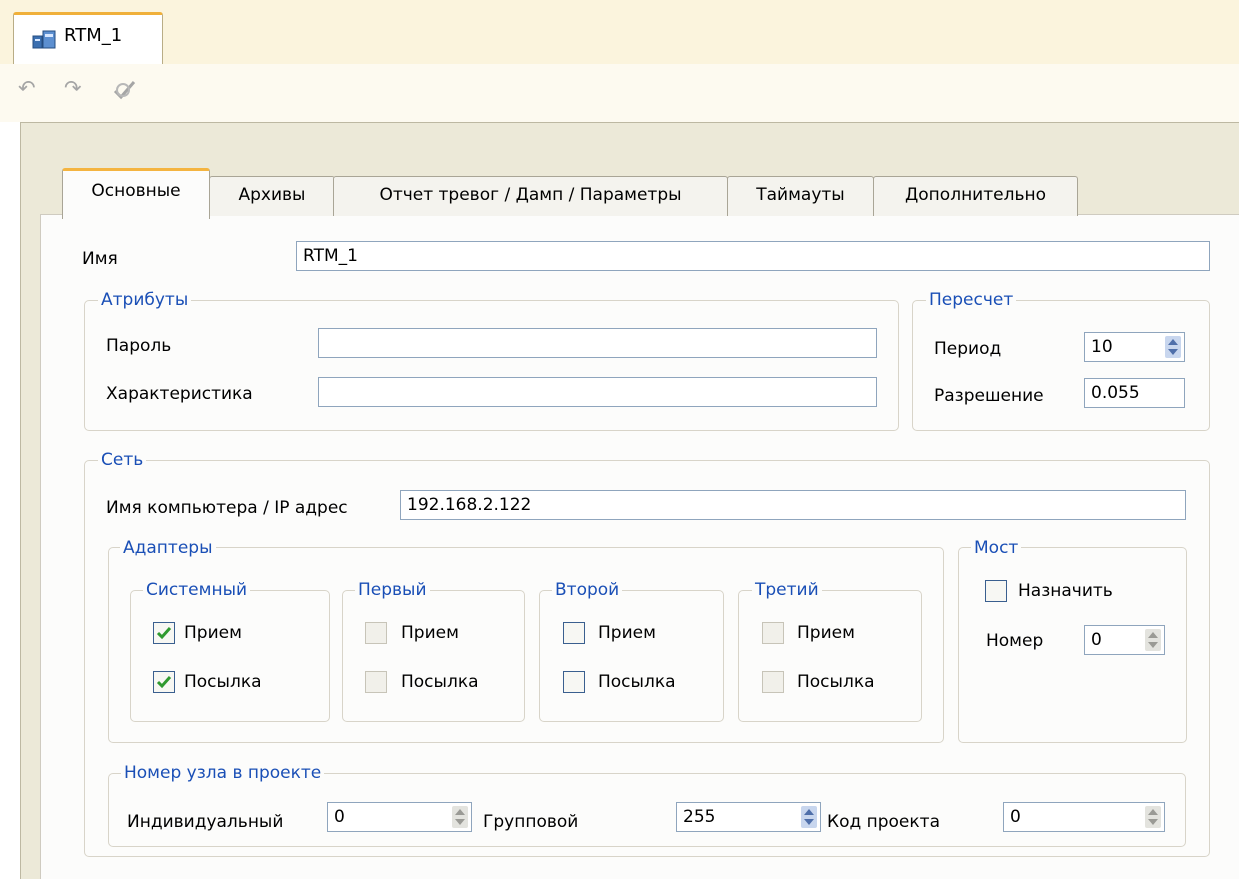  What do you see at coordinates (73, 88) in the screenshot?
I see `redo-icon: ↷` at bounding box center [73, 88].